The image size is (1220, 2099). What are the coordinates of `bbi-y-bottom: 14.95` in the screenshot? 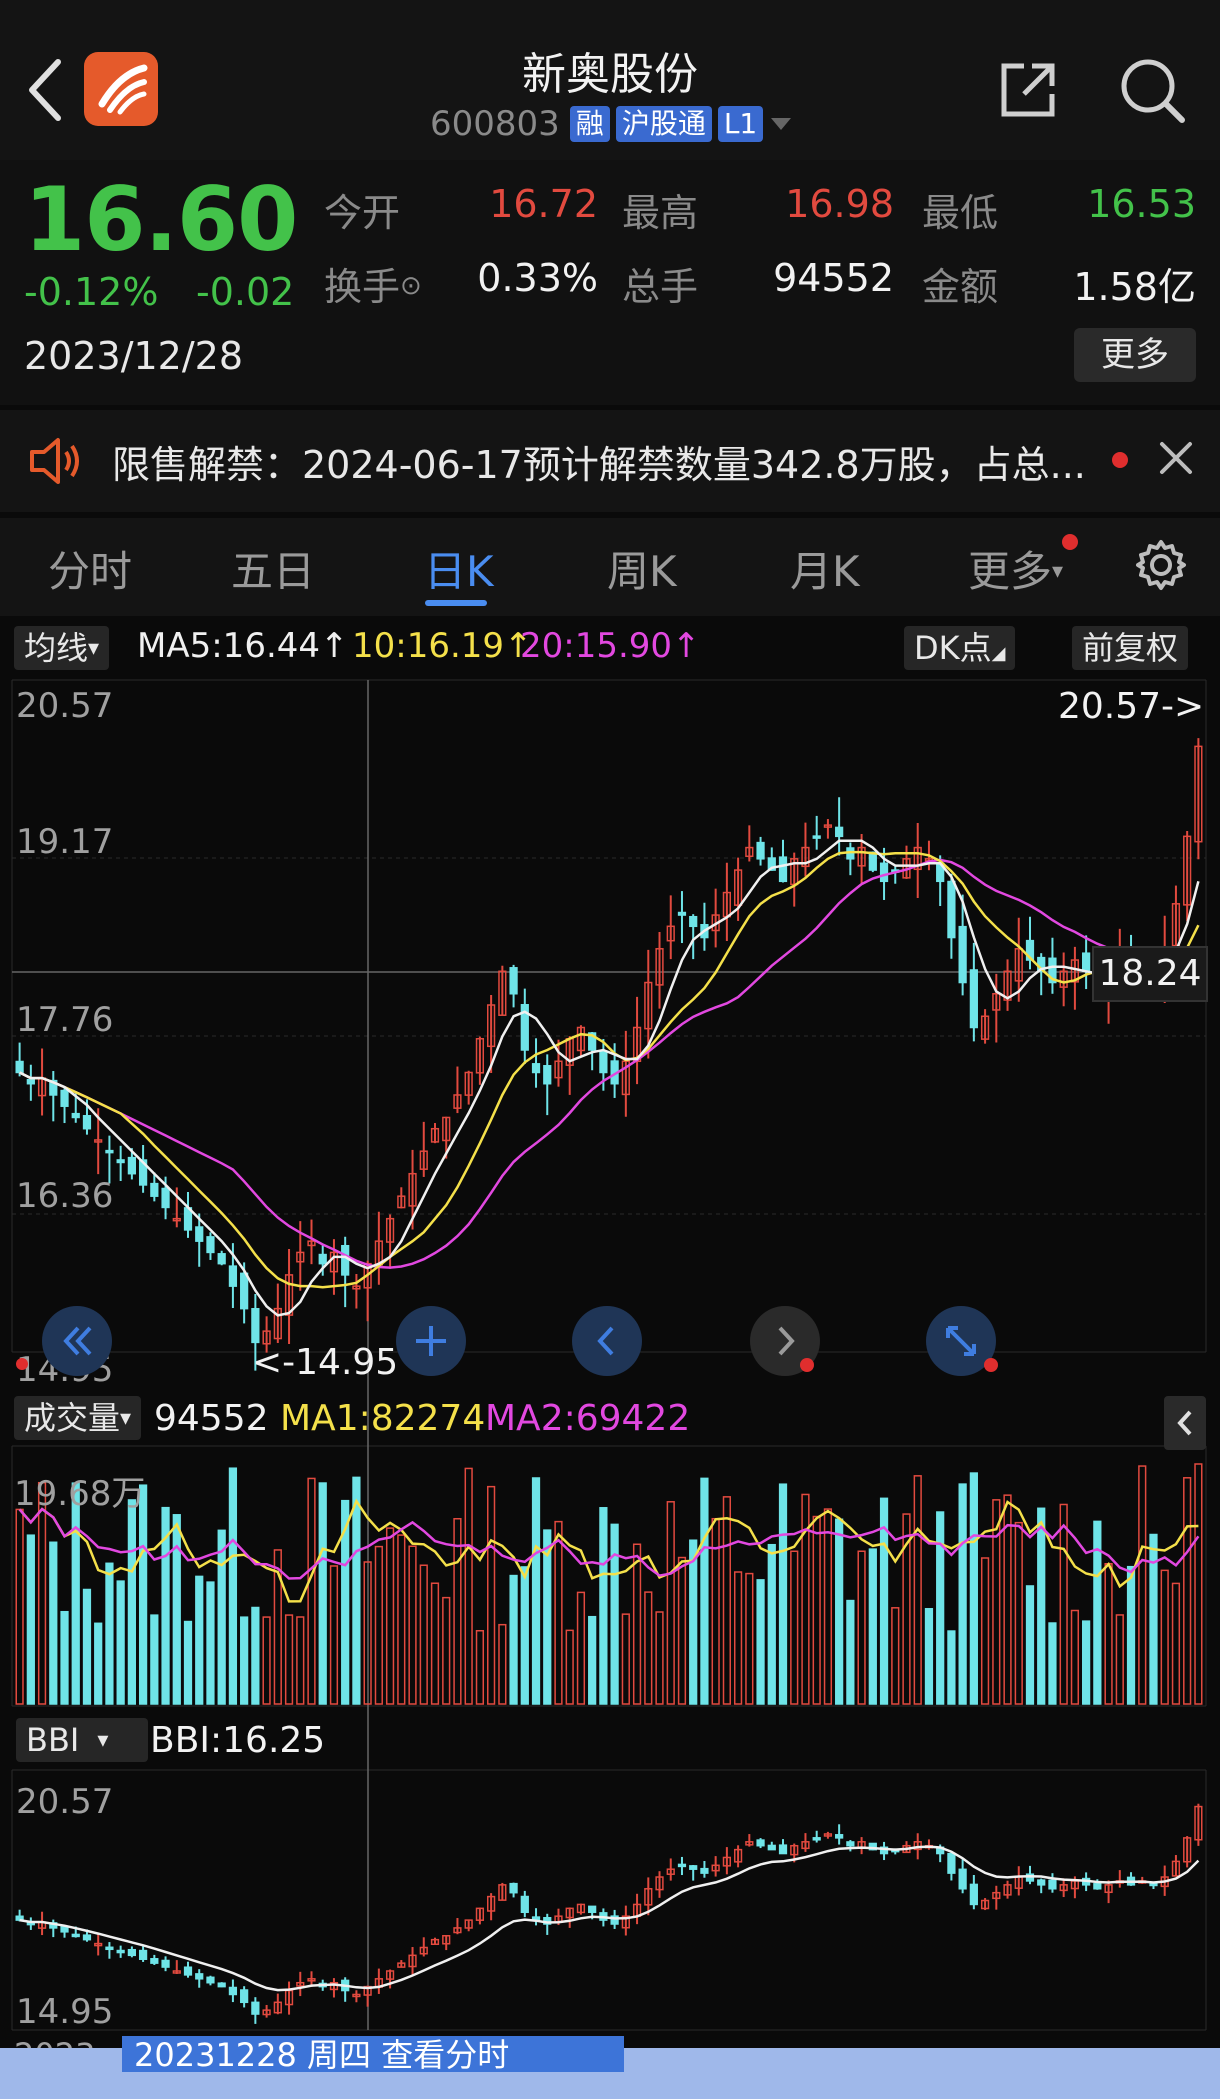 It's located at (65, 2012).